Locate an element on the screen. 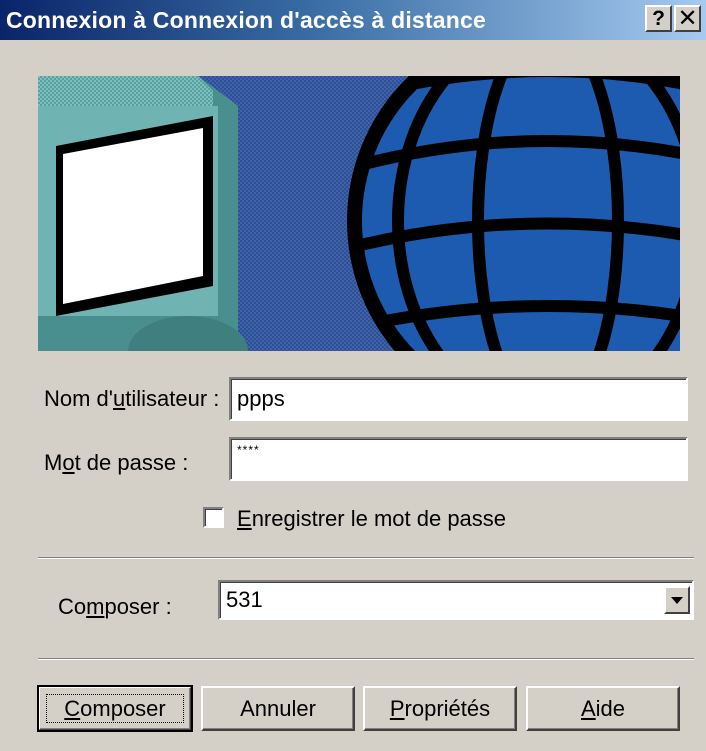 The height and width of the screenshot is (751, 706). dial-button: Composer is located at coordinates (115, 708).